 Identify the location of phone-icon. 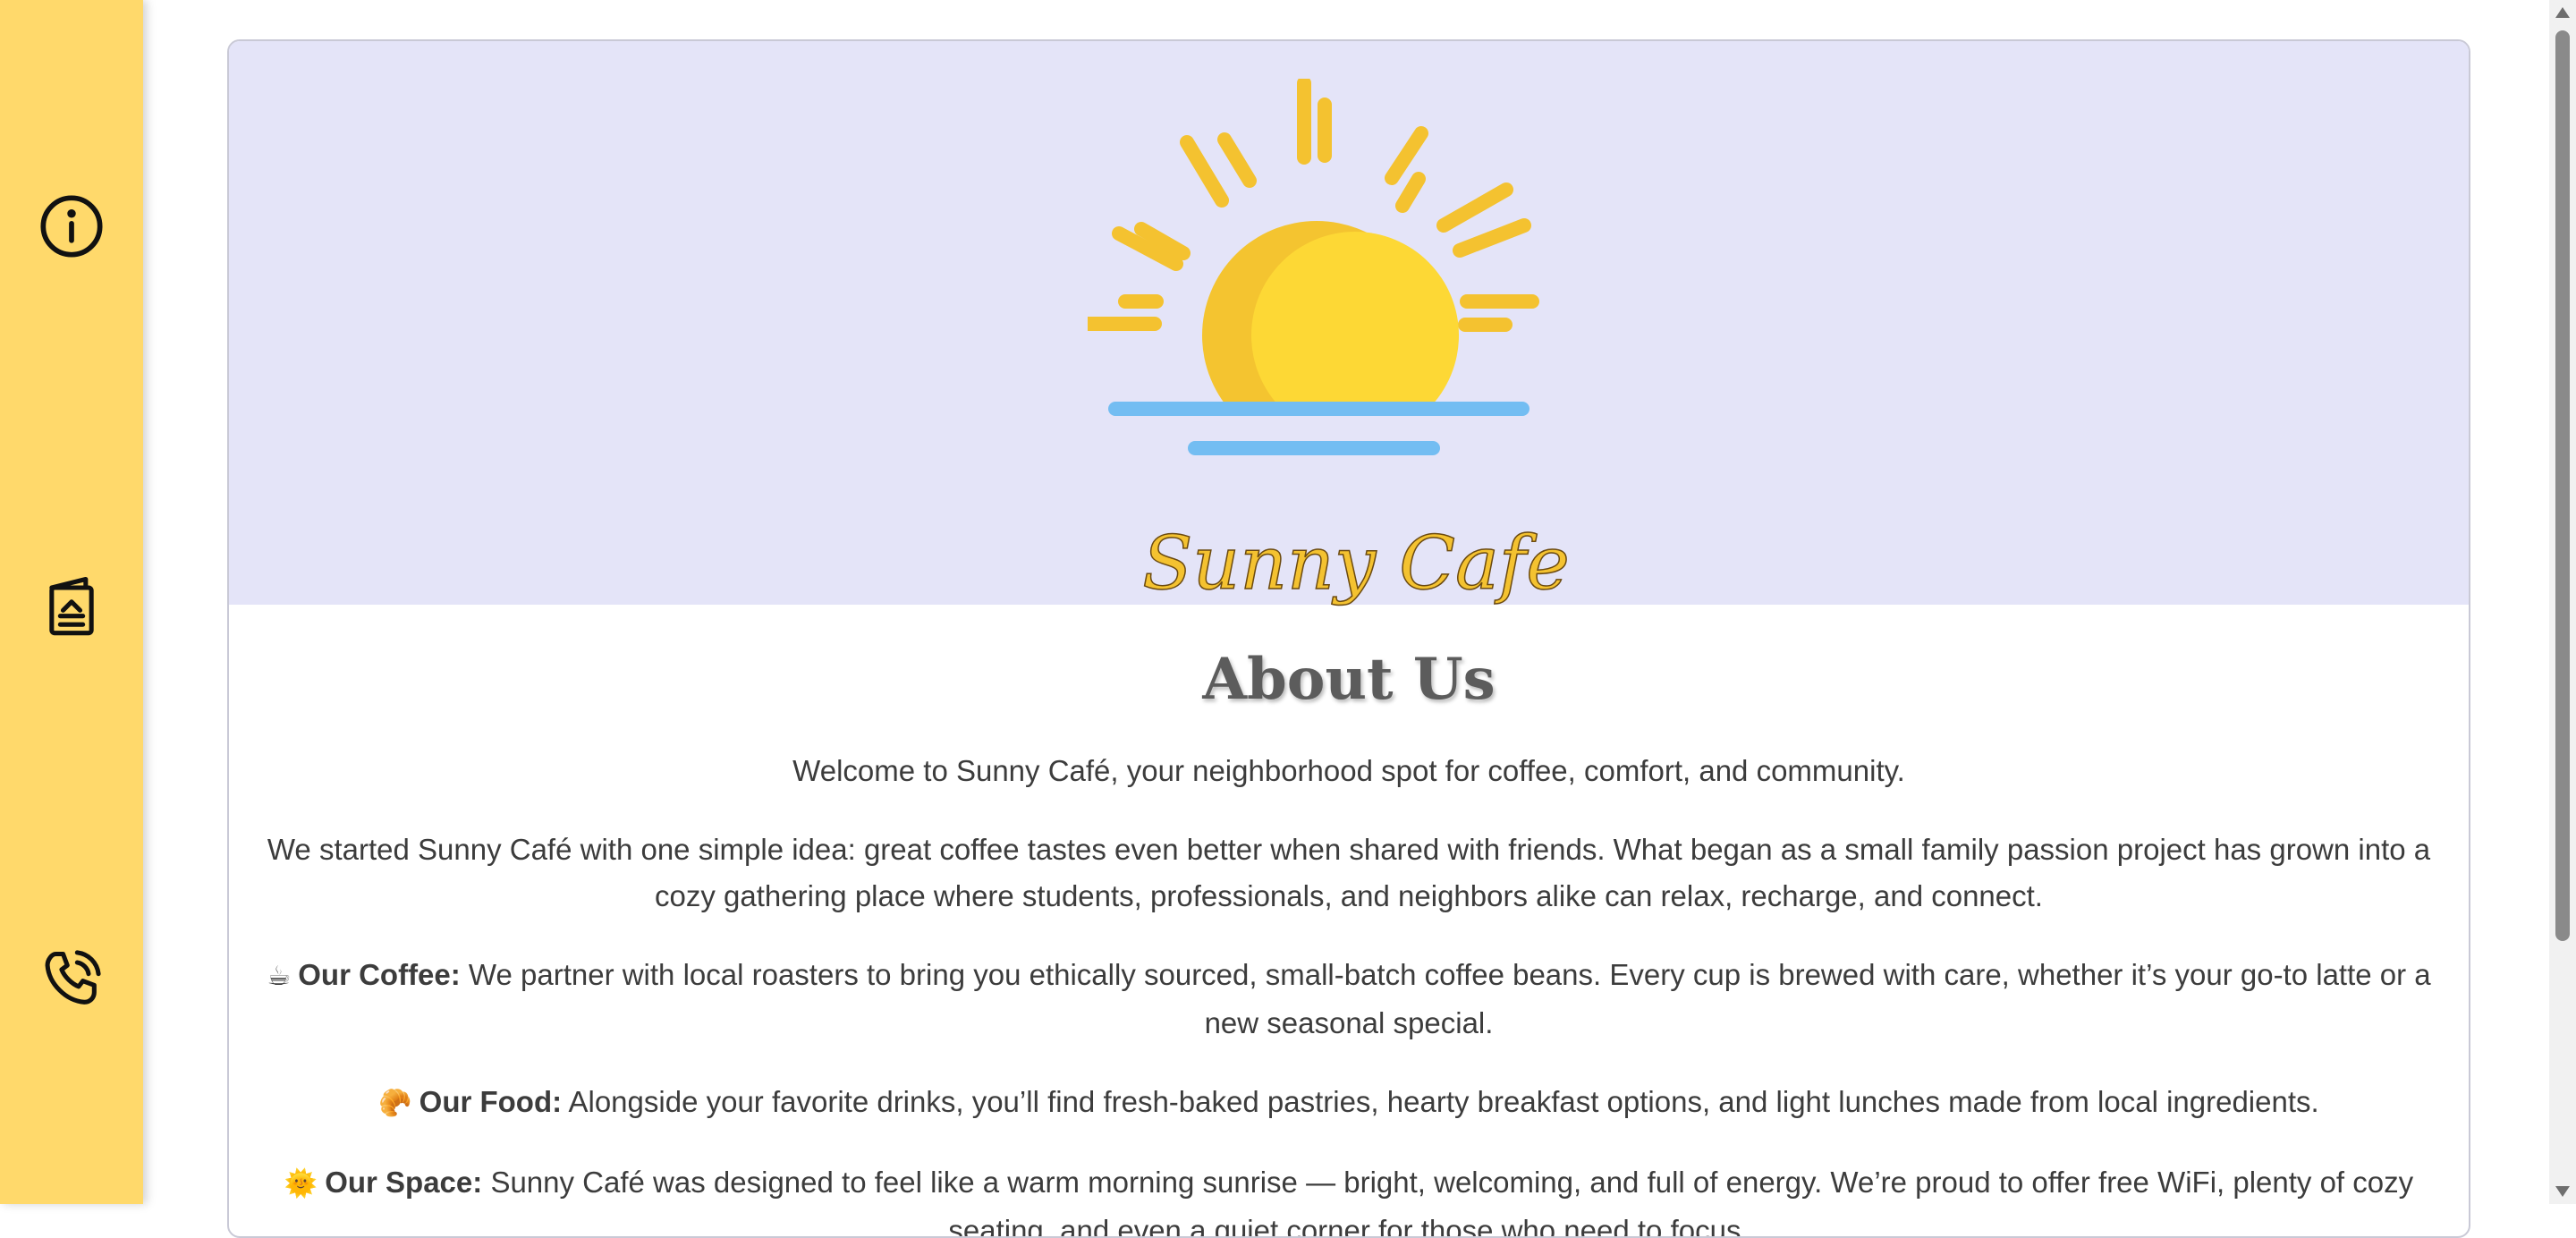
(73, 977).